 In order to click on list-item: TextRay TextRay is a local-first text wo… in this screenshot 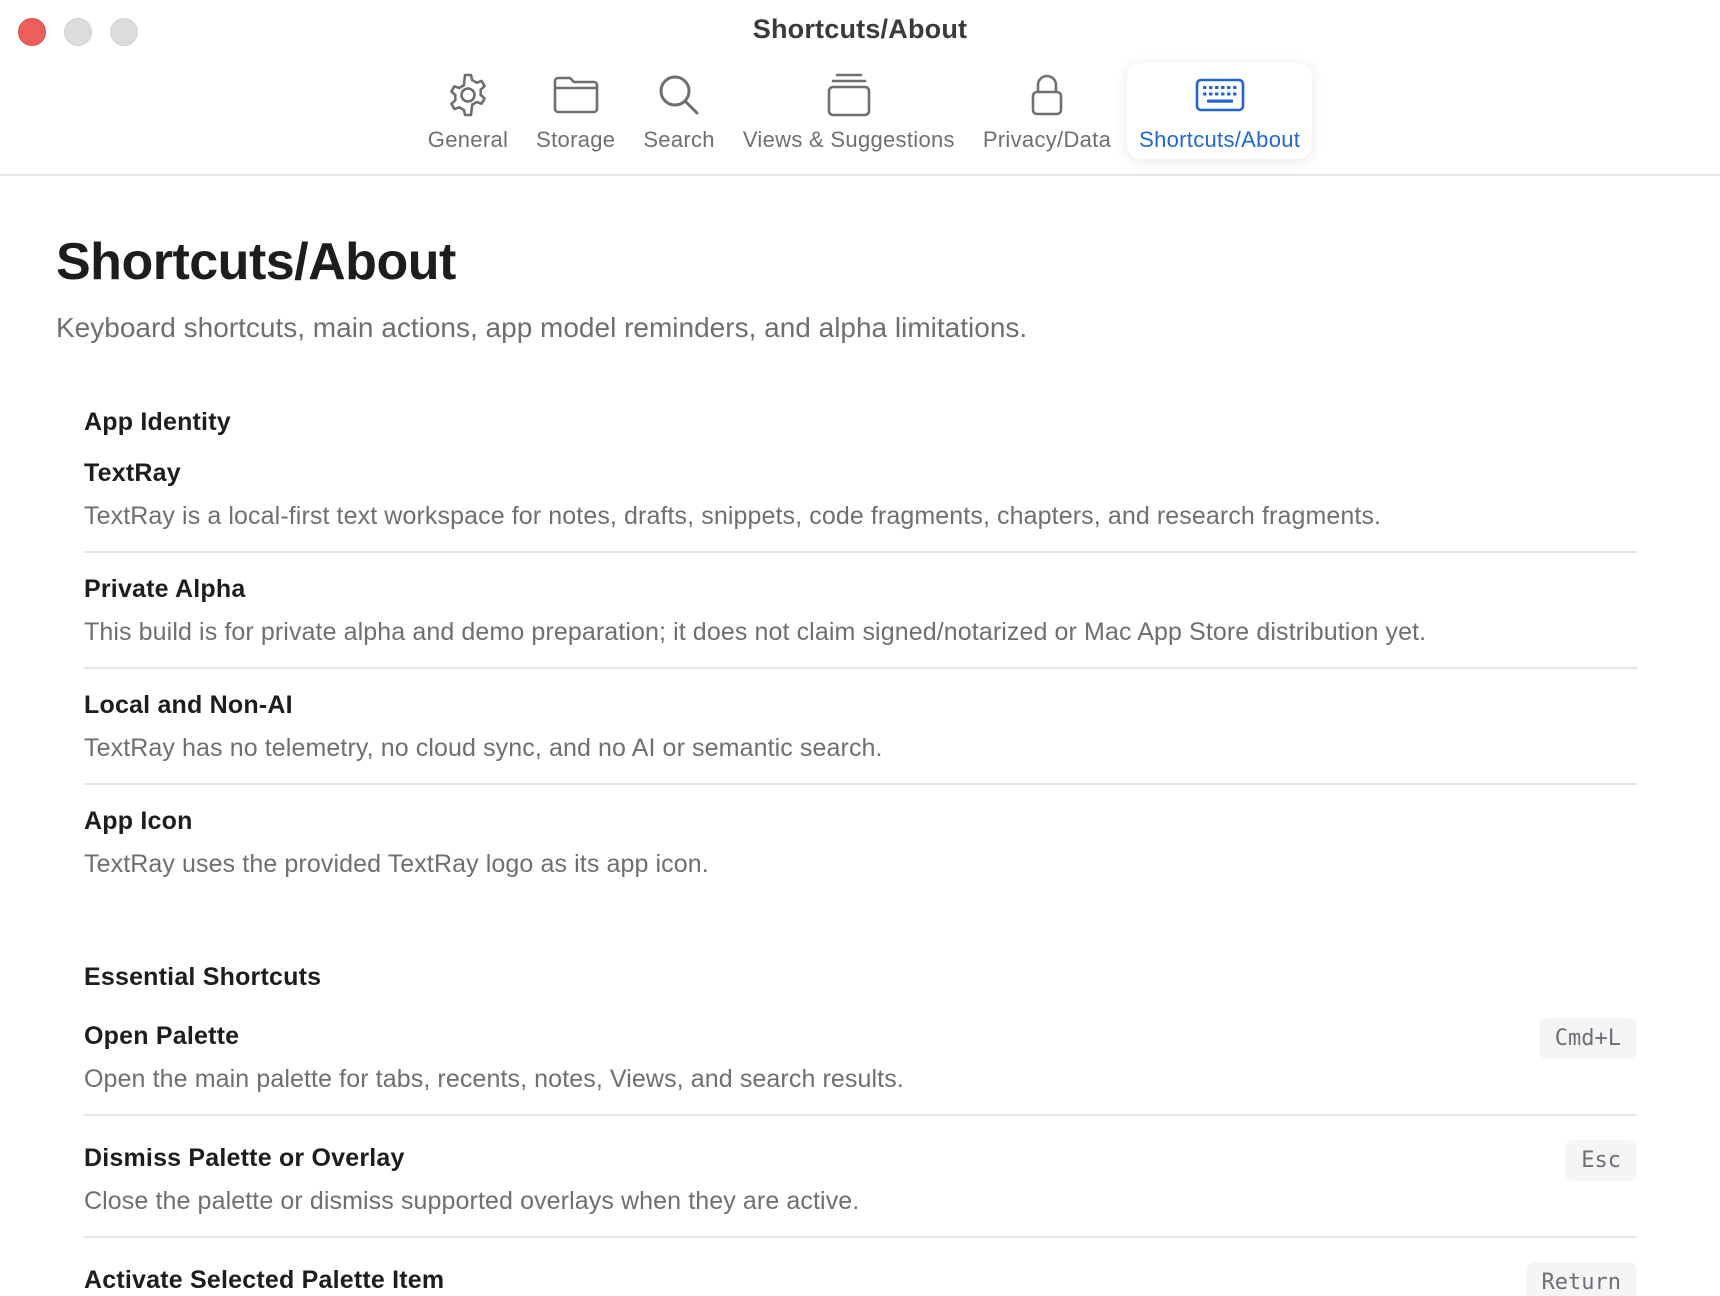, I will do `click(860, 506)`.